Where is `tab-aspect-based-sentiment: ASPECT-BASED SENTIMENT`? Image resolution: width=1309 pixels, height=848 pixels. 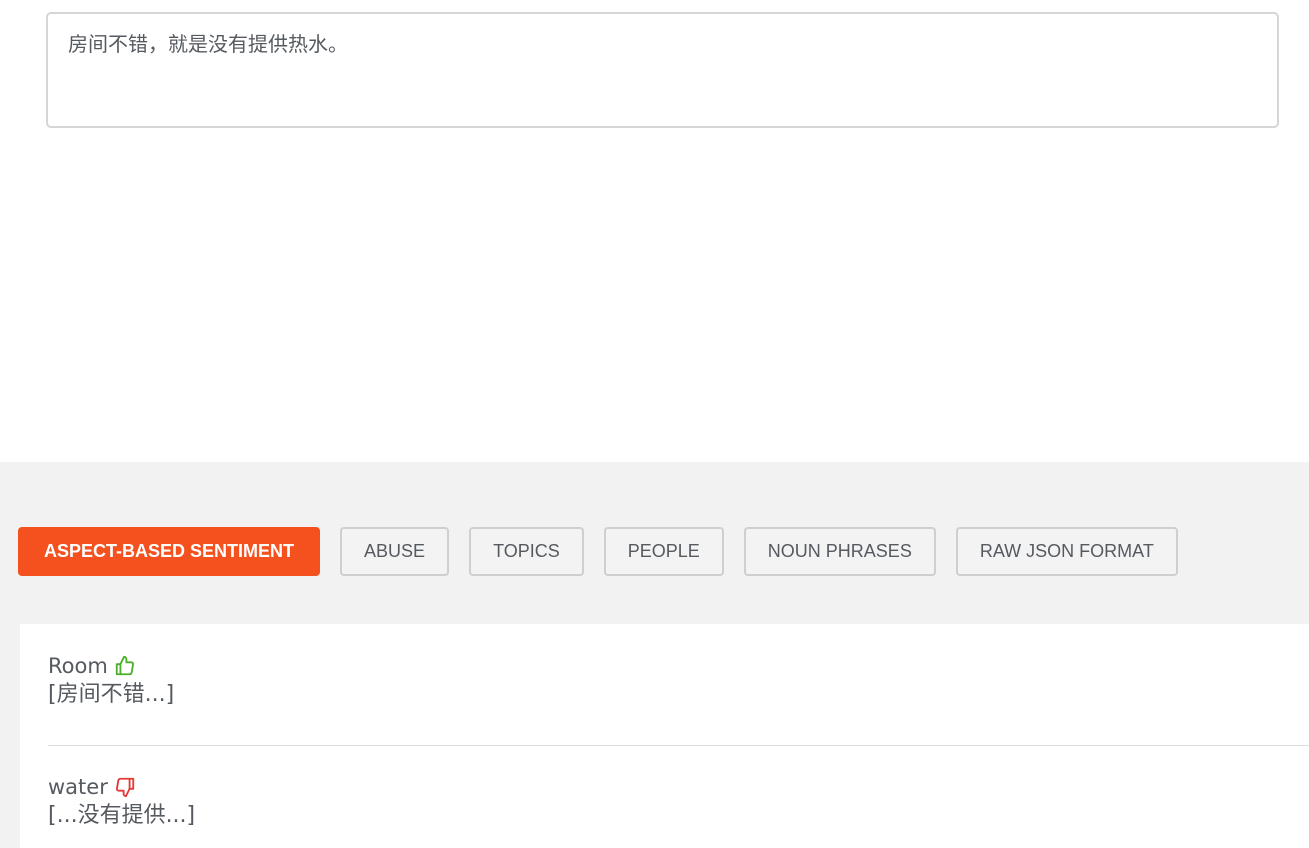 tab-aspect-based-sentiment: ASPECT-BASED SENTIMENT is located at coordinates (169, 551).